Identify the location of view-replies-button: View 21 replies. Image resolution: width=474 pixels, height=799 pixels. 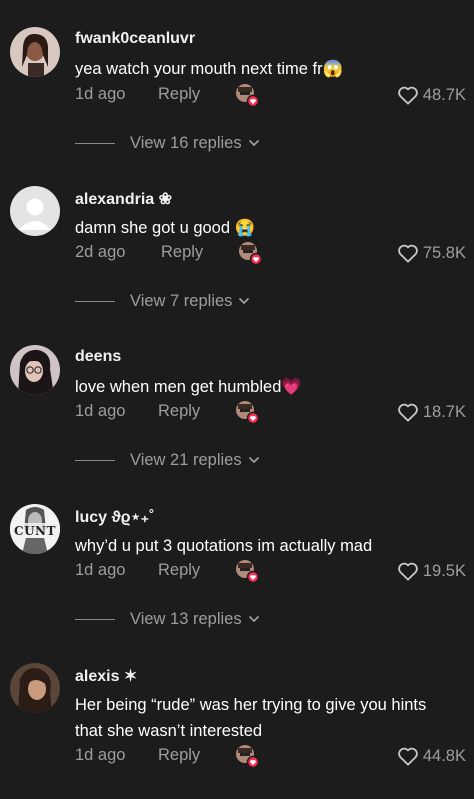
(167, 460).